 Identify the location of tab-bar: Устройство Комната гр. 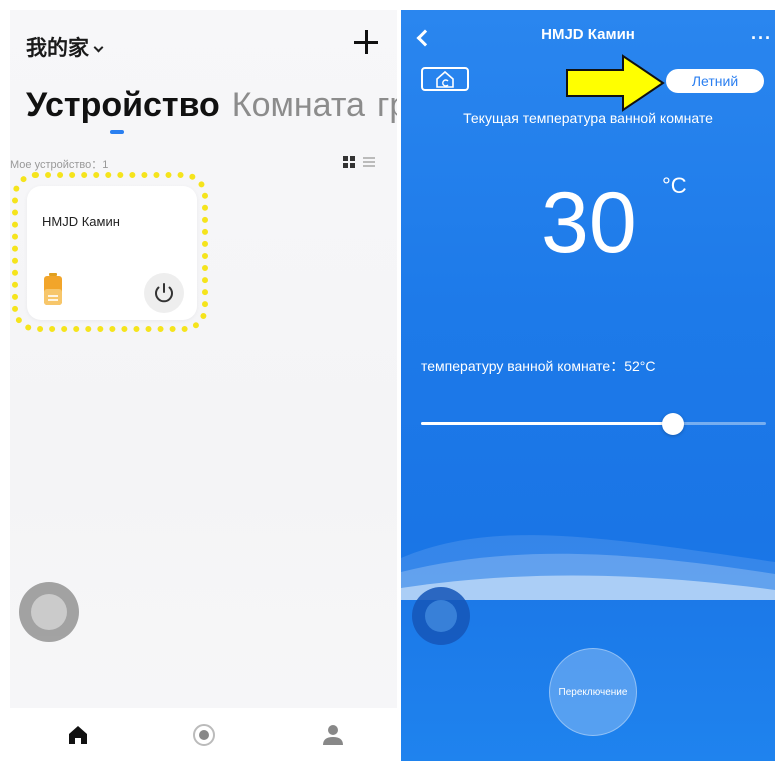
(211, 105).